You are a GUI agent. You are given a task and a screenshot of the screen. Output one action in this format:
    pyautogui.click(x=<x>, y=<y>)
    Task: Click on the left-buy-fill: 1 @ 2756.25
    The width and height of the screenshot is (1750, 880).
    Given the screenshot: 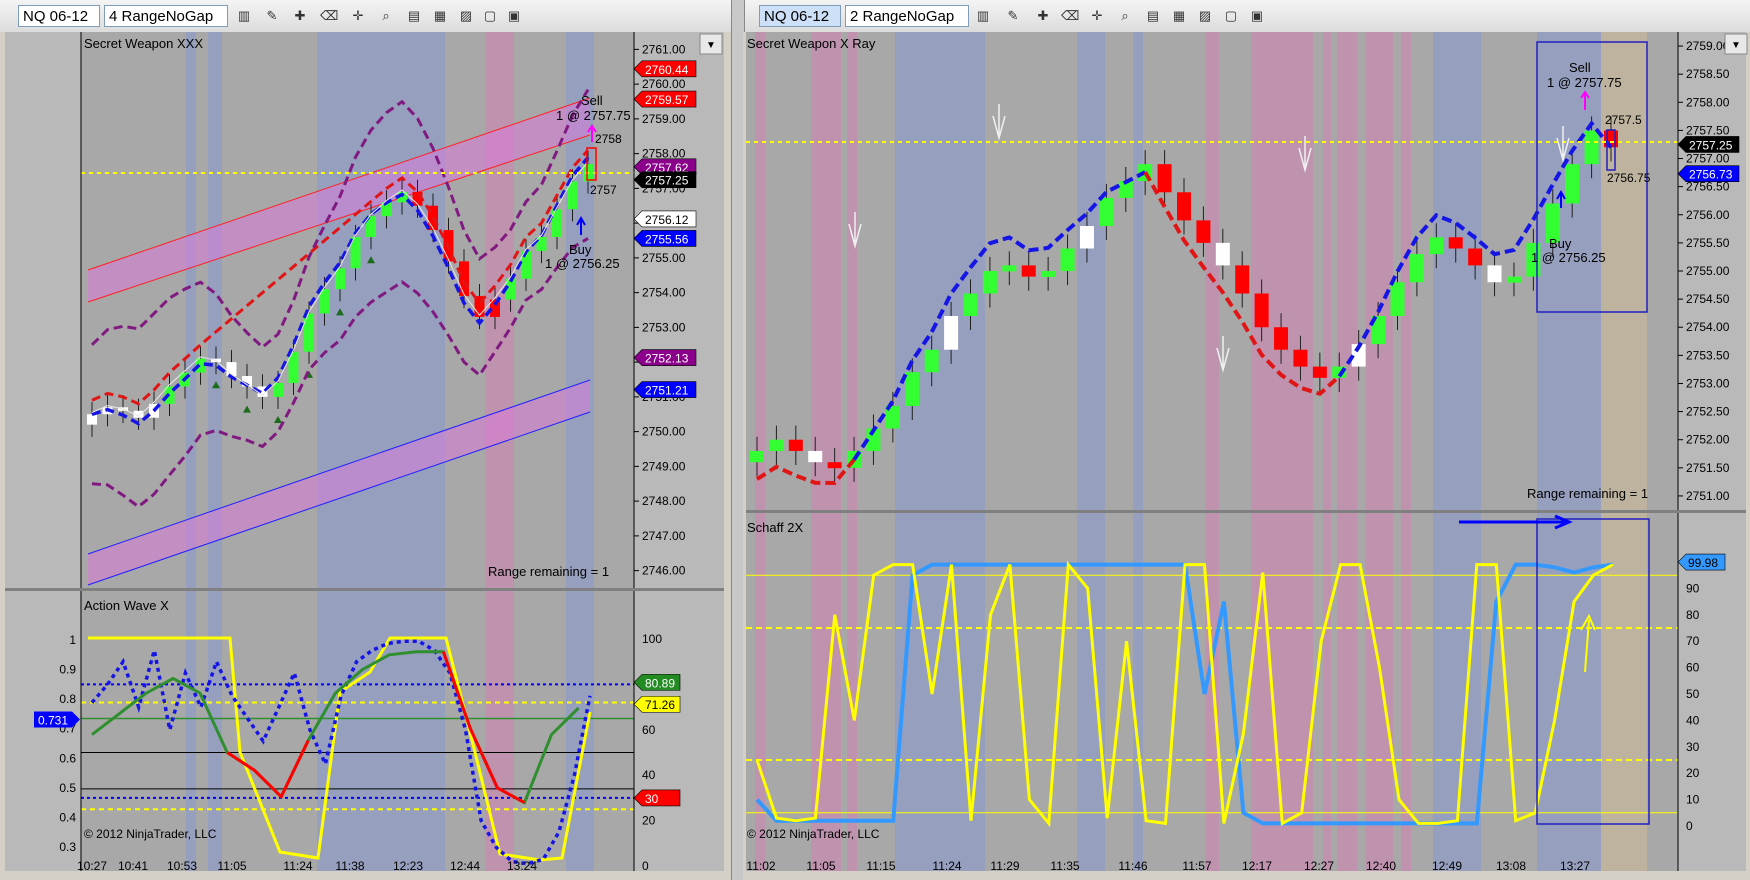 What is the action you would take?
    pyautogui.click(x=582, y=263)
    